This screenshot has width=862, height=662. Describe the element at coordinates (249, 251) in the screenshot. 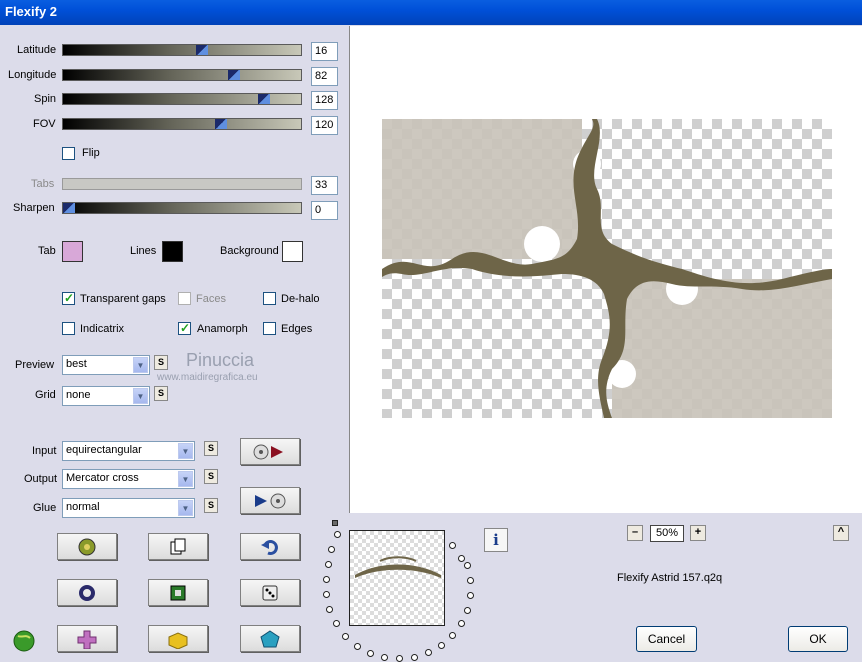

I see `background-color-label: Background` at that location.